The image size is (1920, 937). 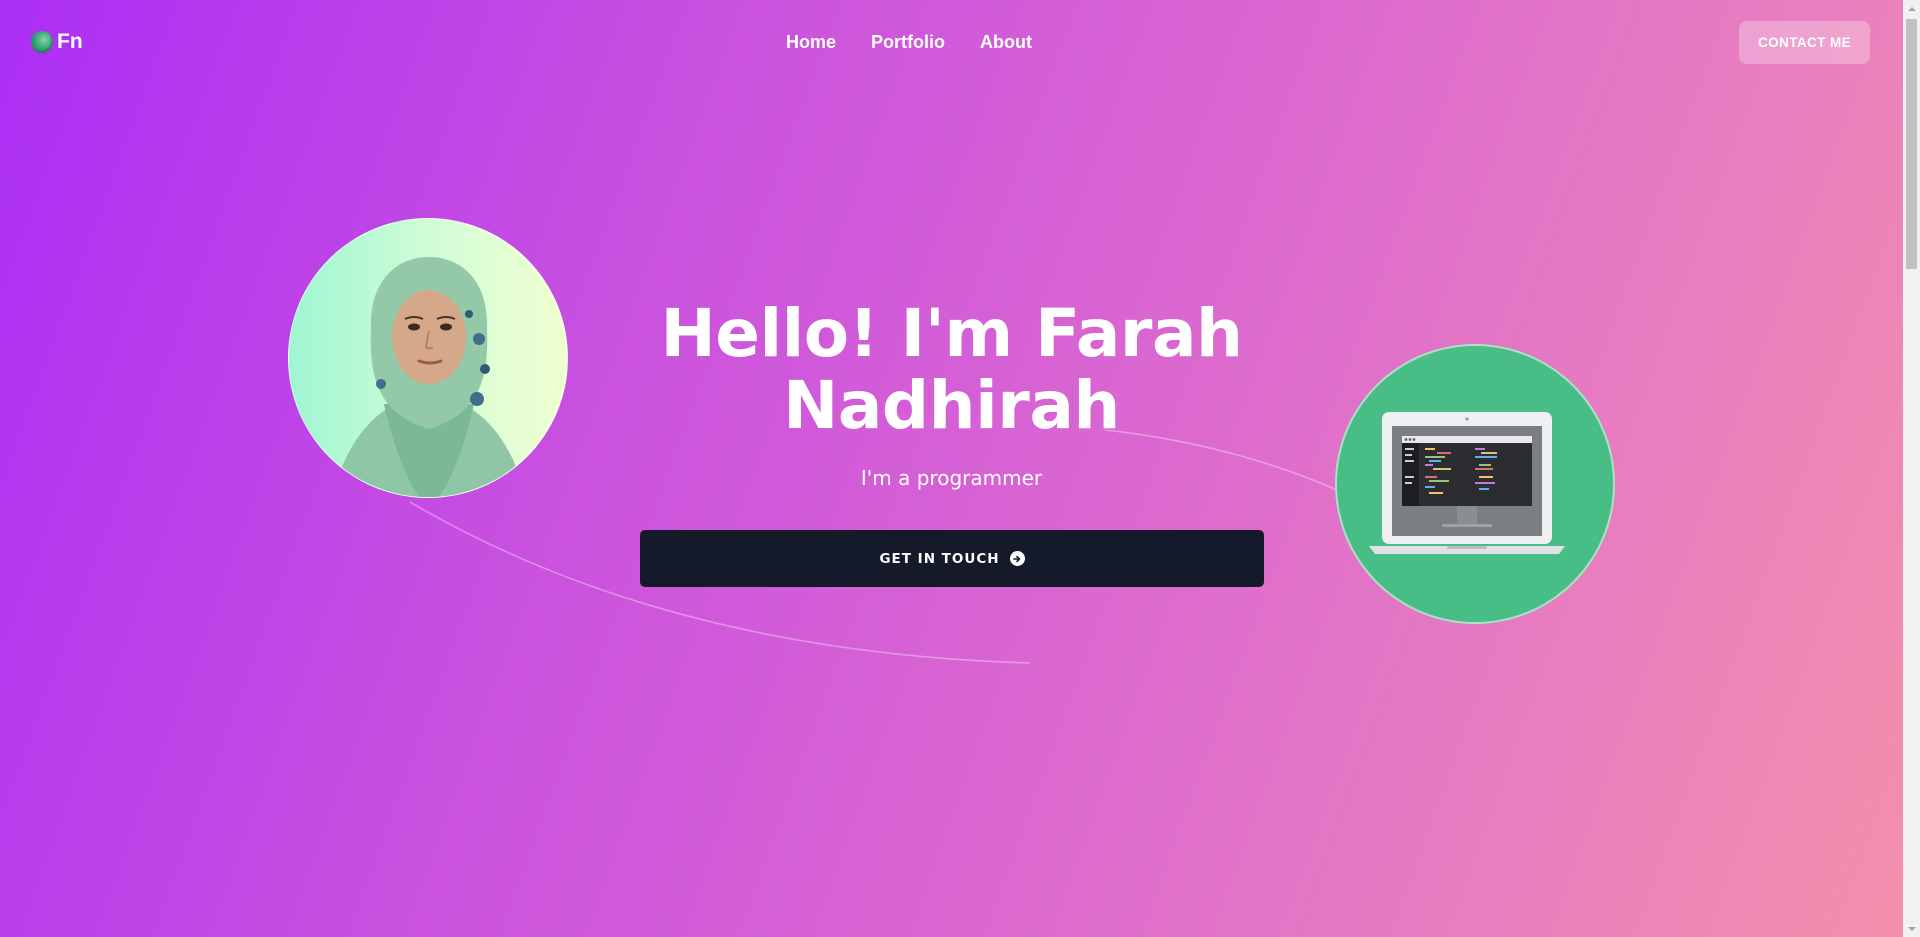 What do you see at coordinates (1911, 8) in the screenshot?
I see `scroll-up-icon` at bounding box center [1911, 8].